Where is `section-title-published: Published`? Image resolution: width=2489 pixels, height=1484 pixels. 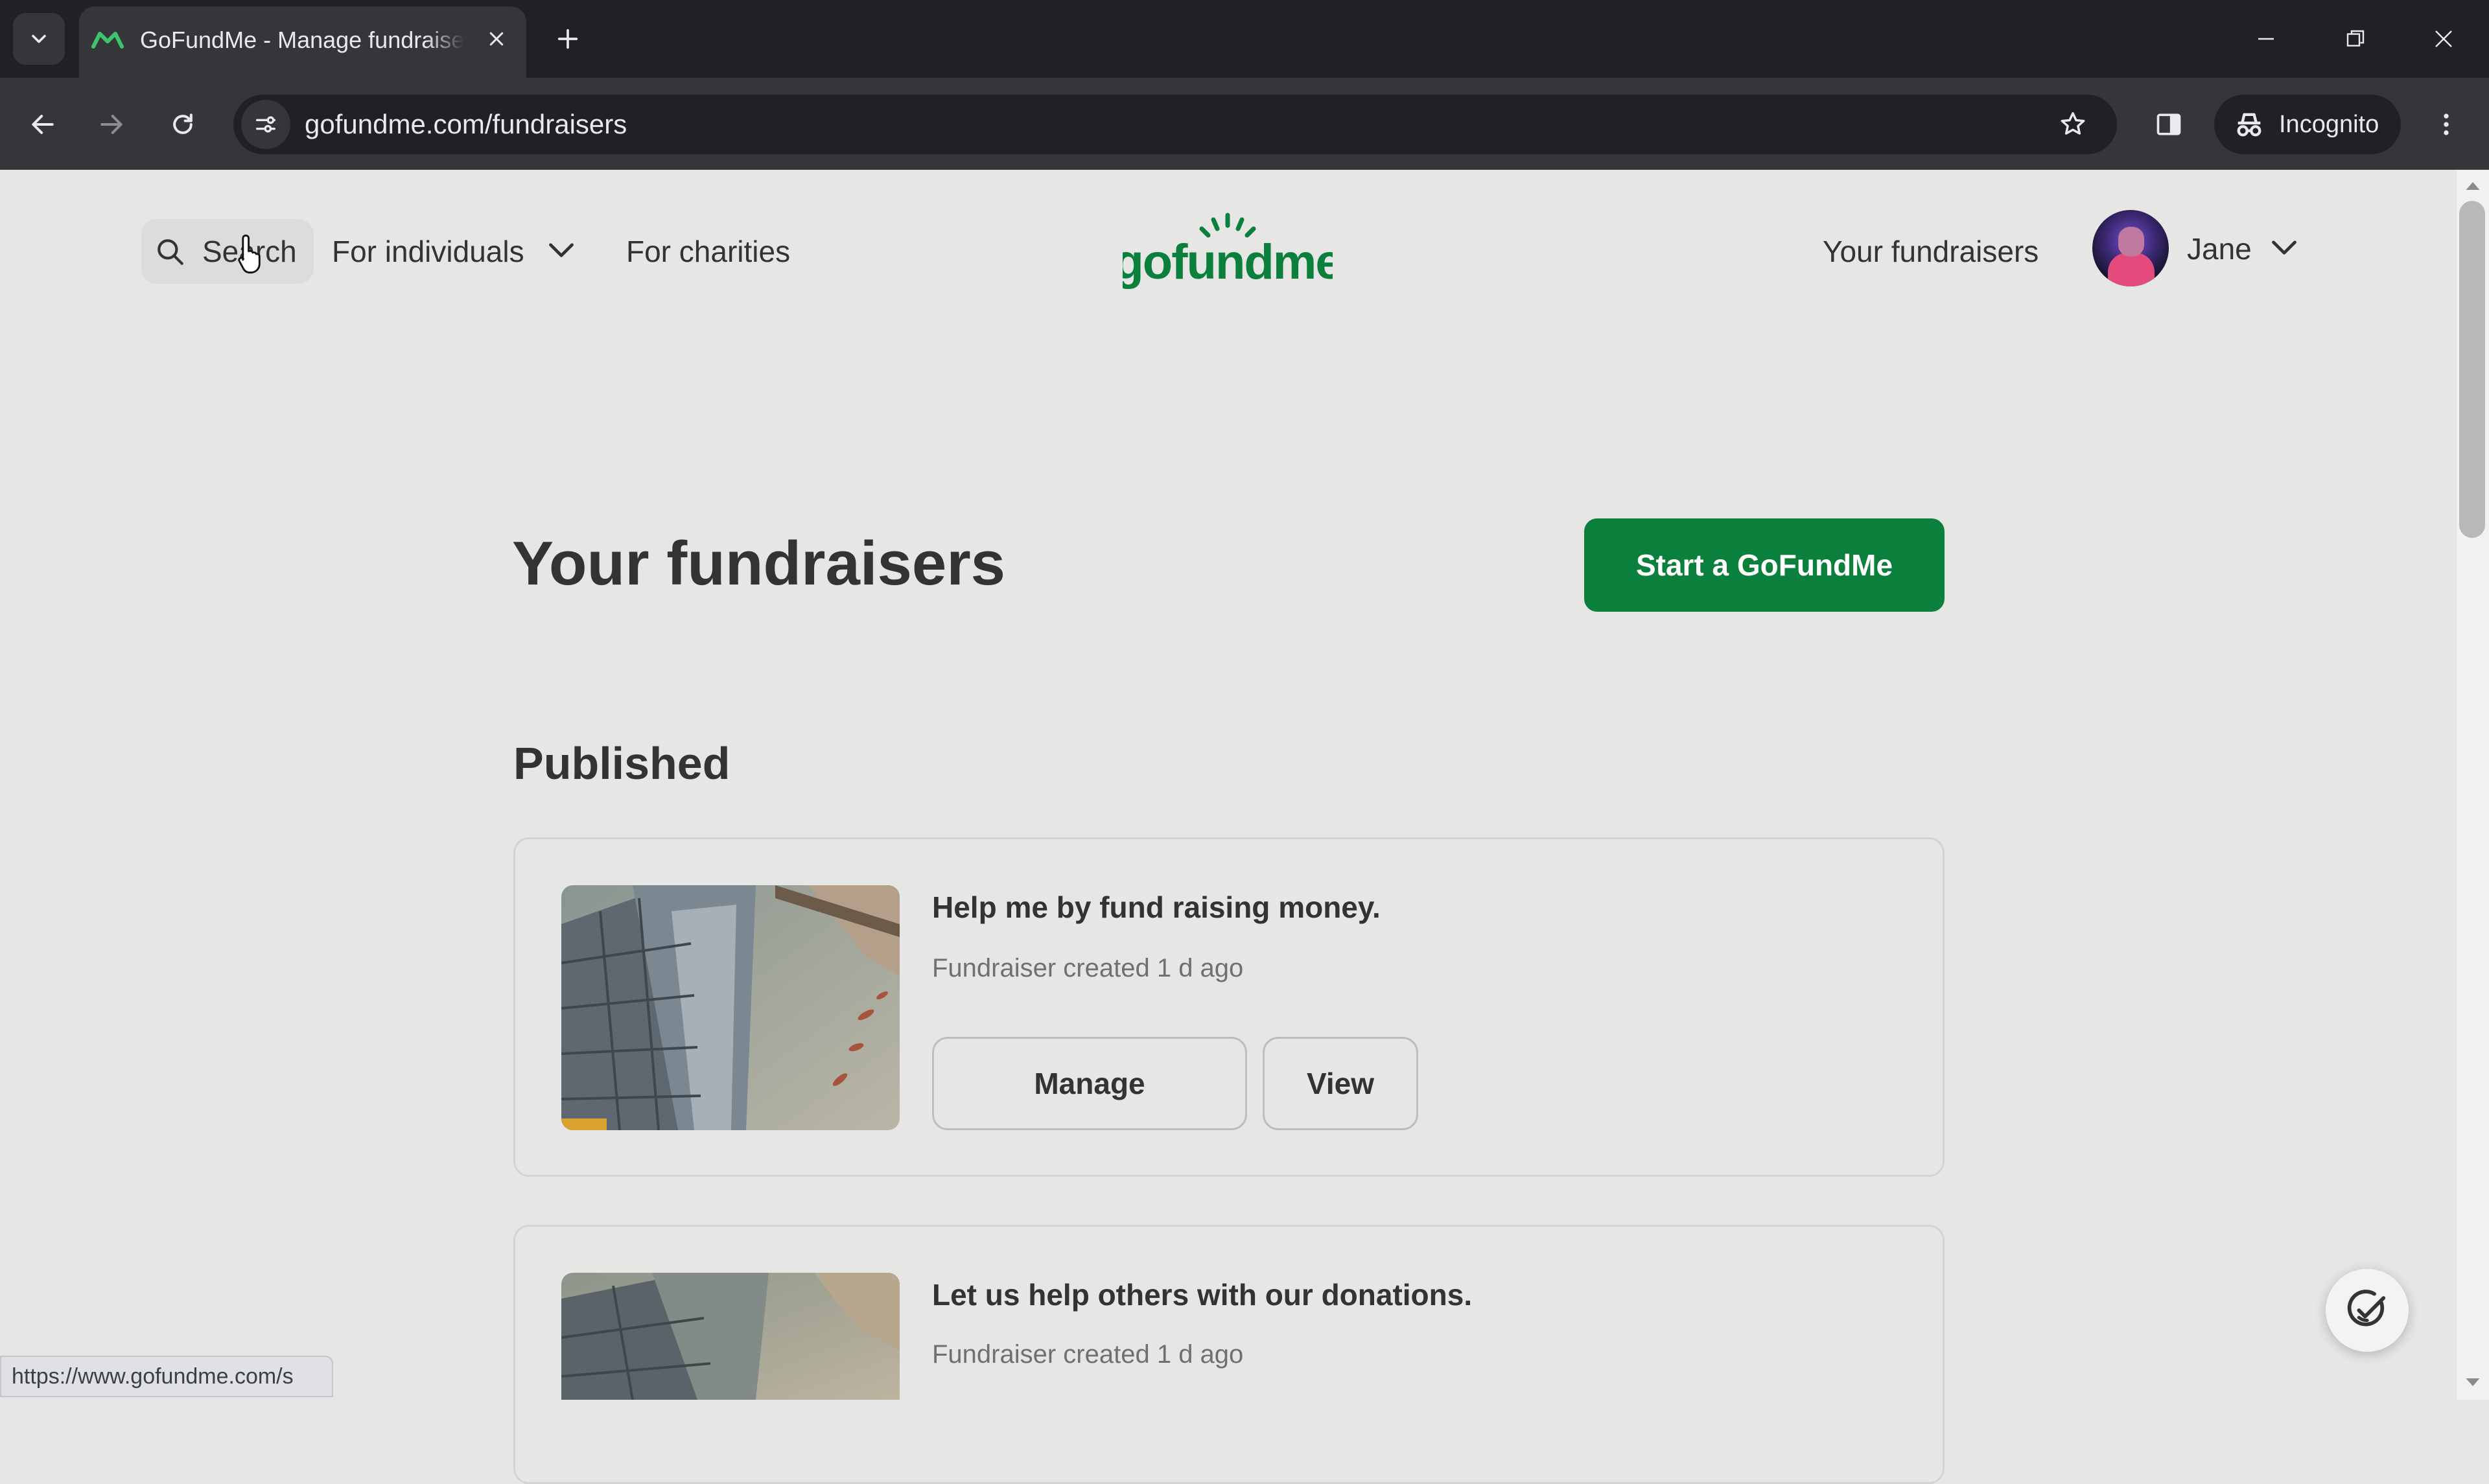 section-title-published: Published is located at coordinates (621, 764).